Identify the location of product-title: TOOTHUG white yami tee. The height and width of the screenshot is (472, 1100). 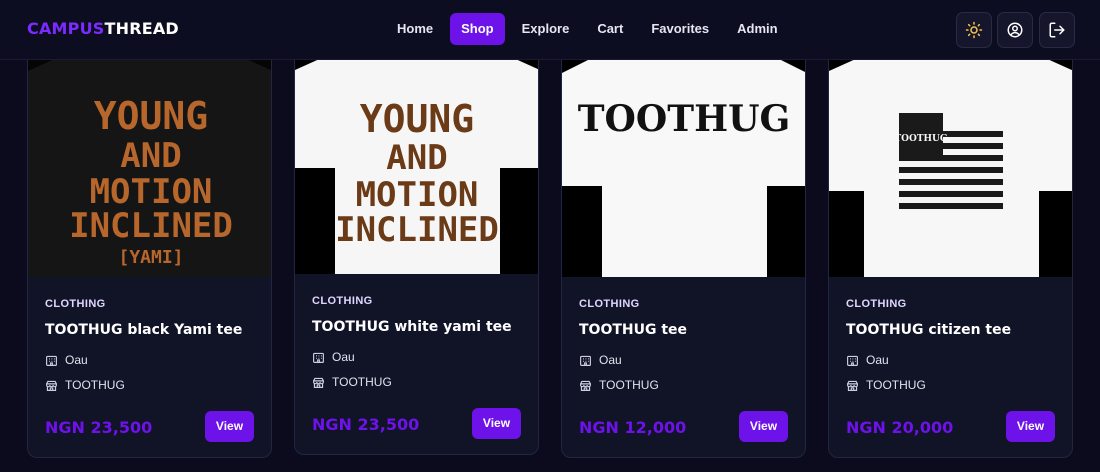
(412, 327).